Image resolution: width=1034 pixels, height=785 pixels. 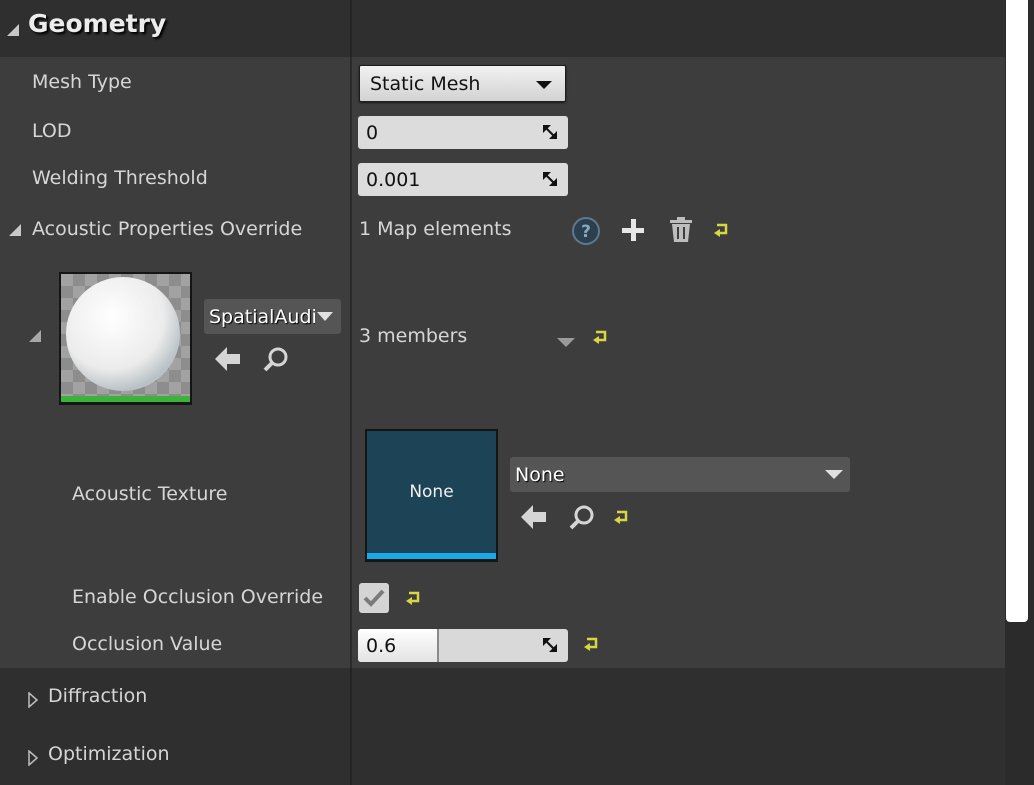 I want to click on acoustic-texture-dropdown: None, so click(x=680, y=474).